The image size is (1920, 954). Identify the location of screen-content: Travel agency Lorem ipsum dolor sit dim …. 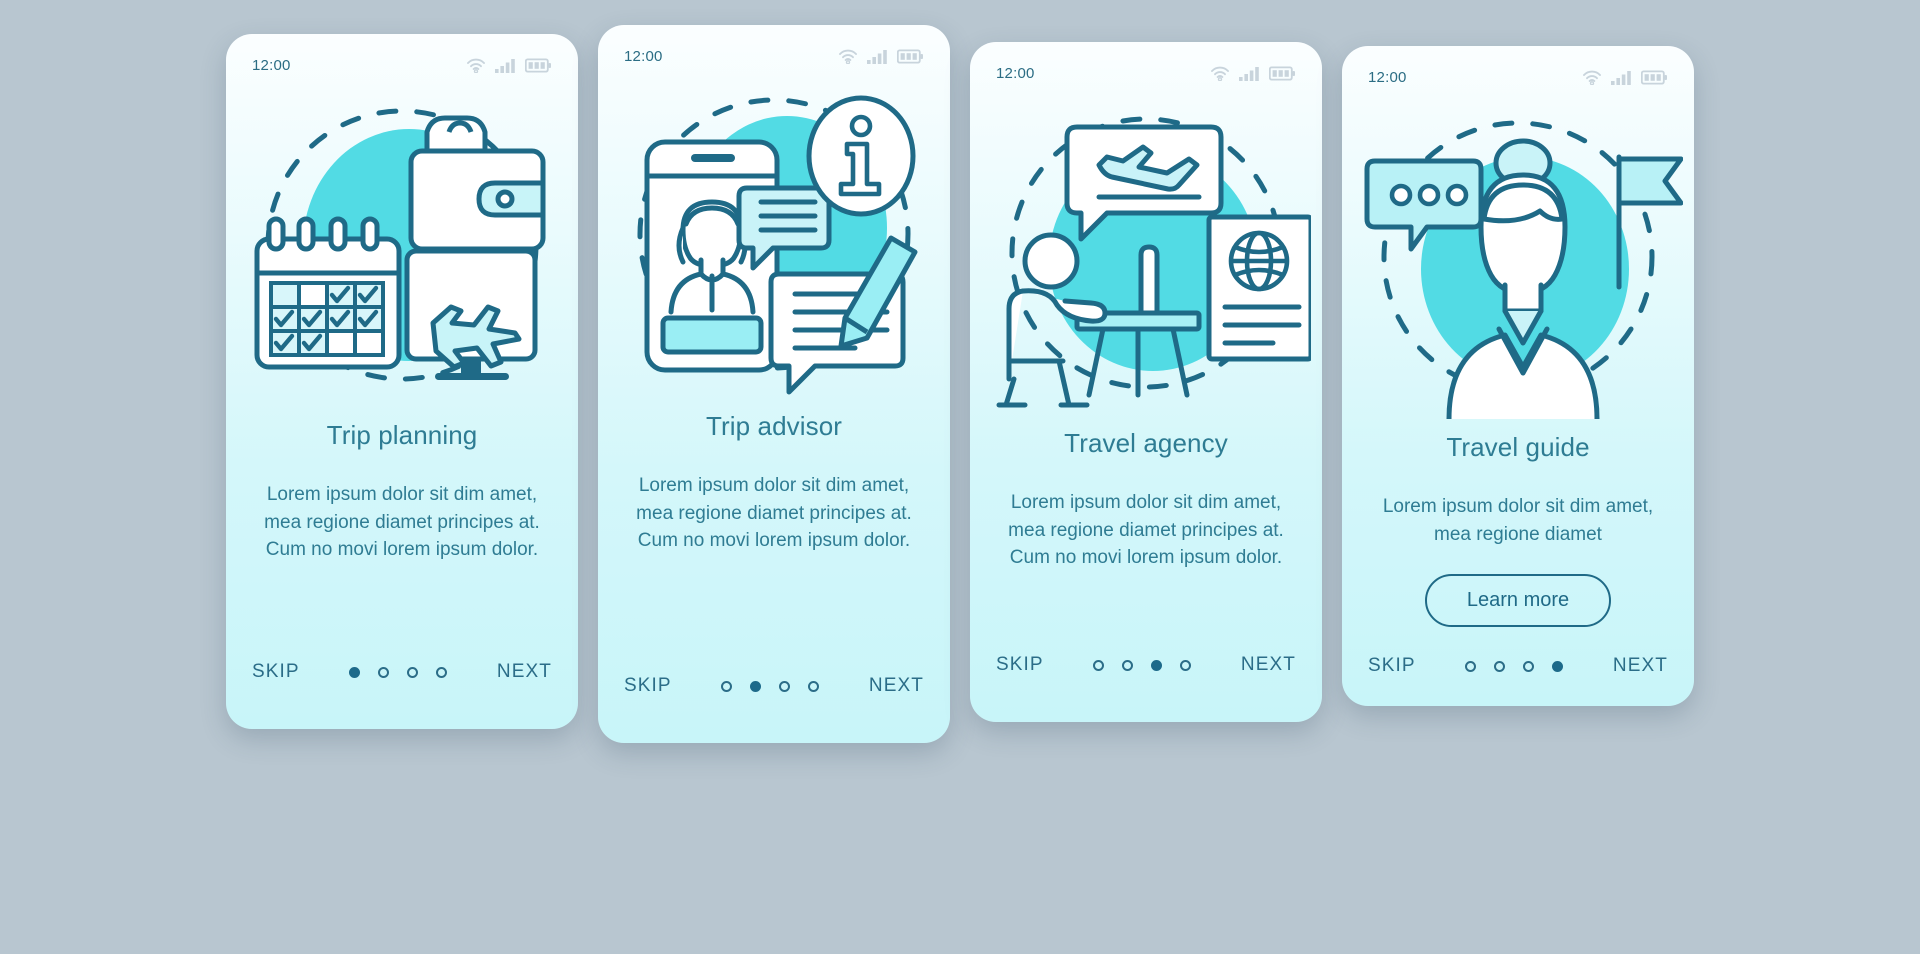
(1146, 523).